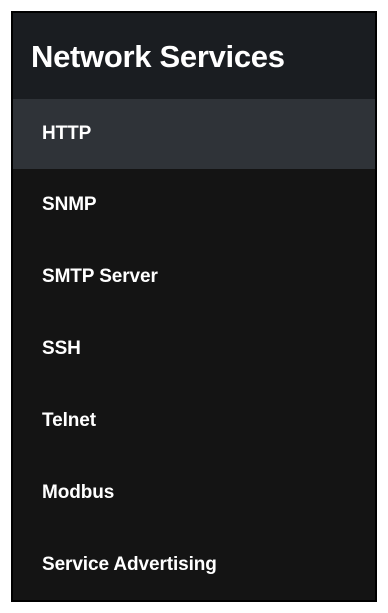 Image resolution: width=388 pixels, height=613 pixels. What do you see at coordinates (61, 348) in the screenshot?
I see `menu-item-label: SSH` at bounding box center [61, 348].